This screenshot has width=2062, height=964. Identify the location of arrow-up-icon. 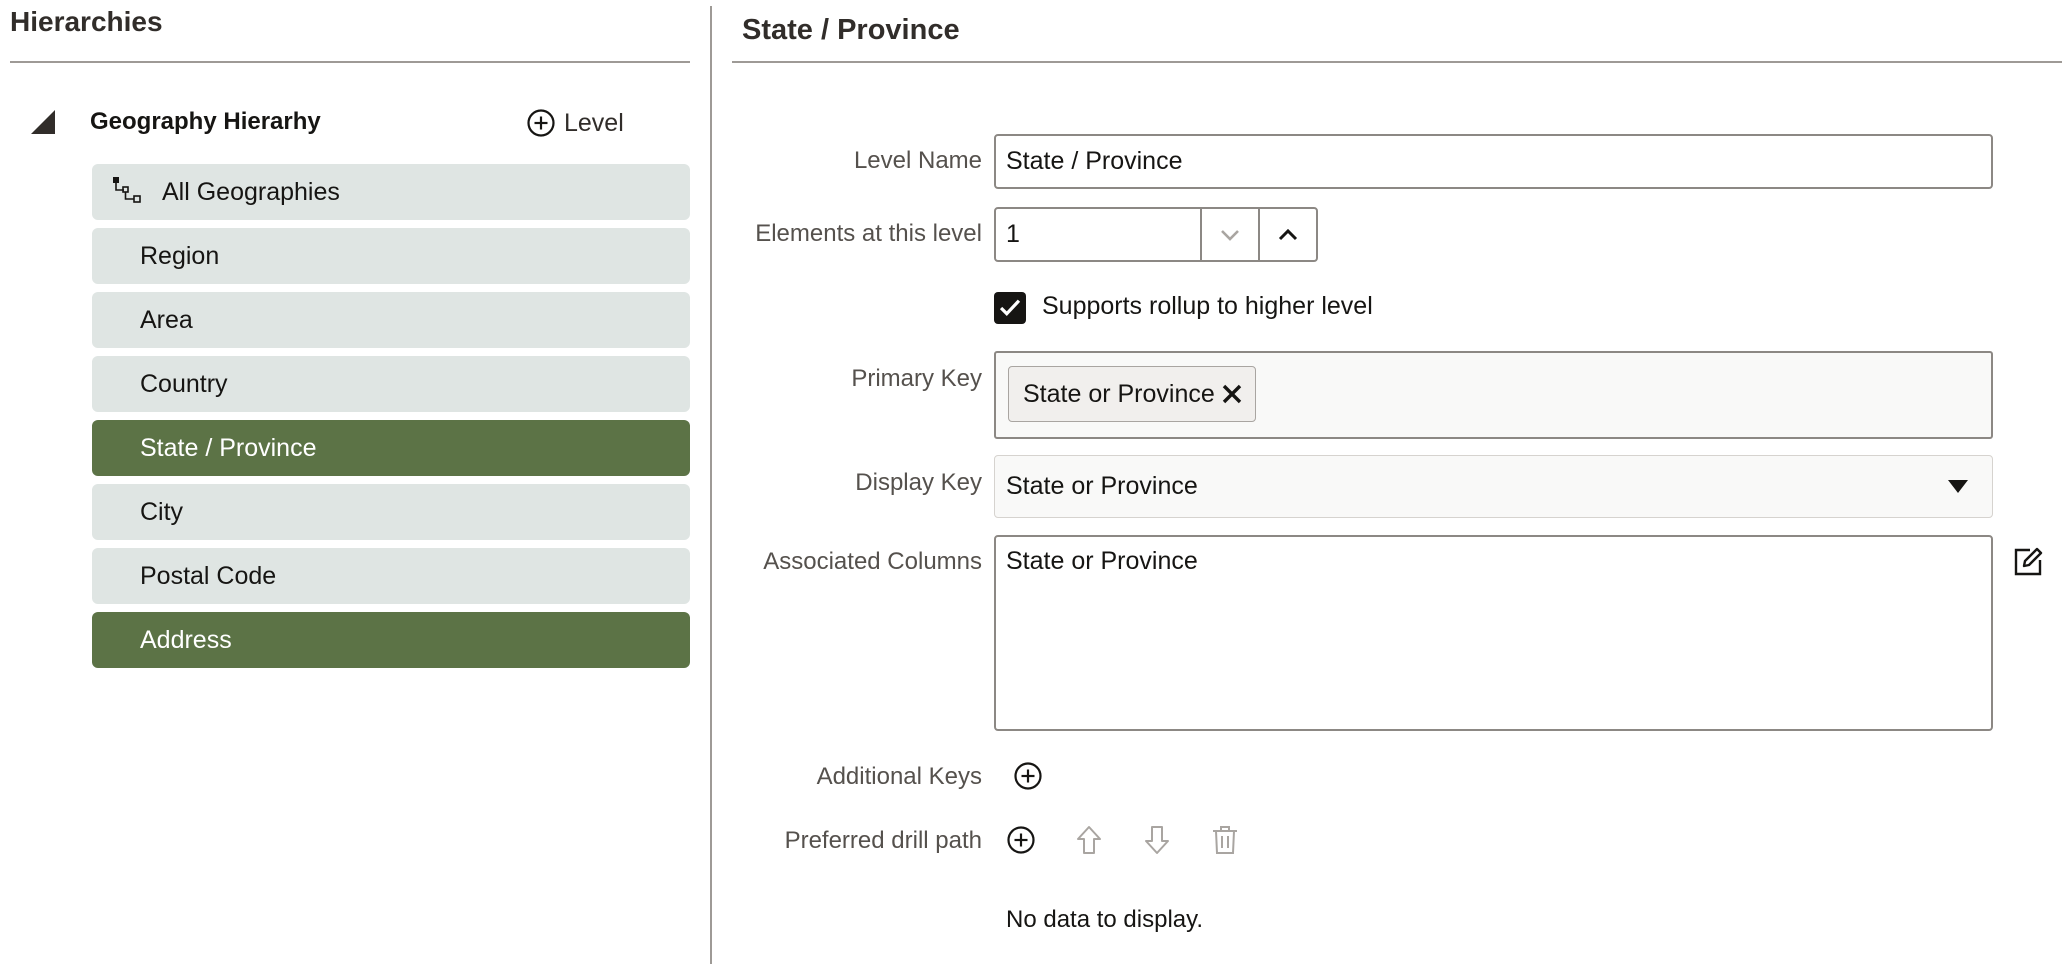
(1089, 840).